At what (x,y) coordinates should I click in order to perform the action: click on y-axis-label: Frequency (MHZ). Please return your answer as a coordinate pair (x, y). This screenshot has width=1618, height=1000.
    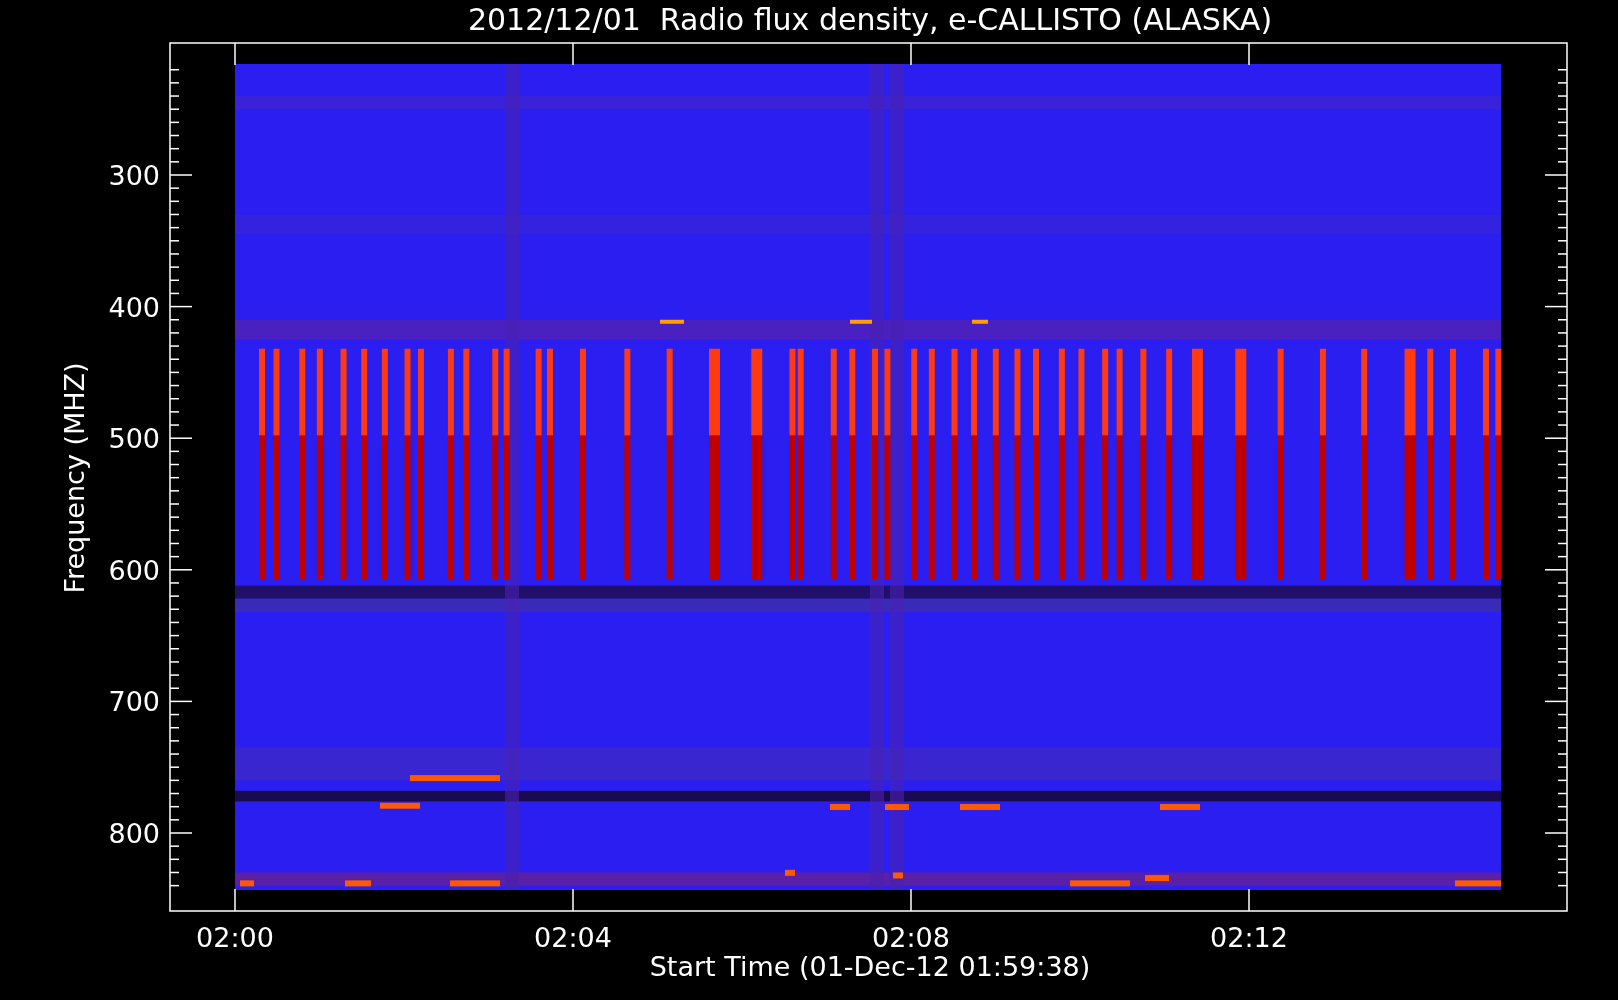
    Looking at the image, I should click on (74, 478).